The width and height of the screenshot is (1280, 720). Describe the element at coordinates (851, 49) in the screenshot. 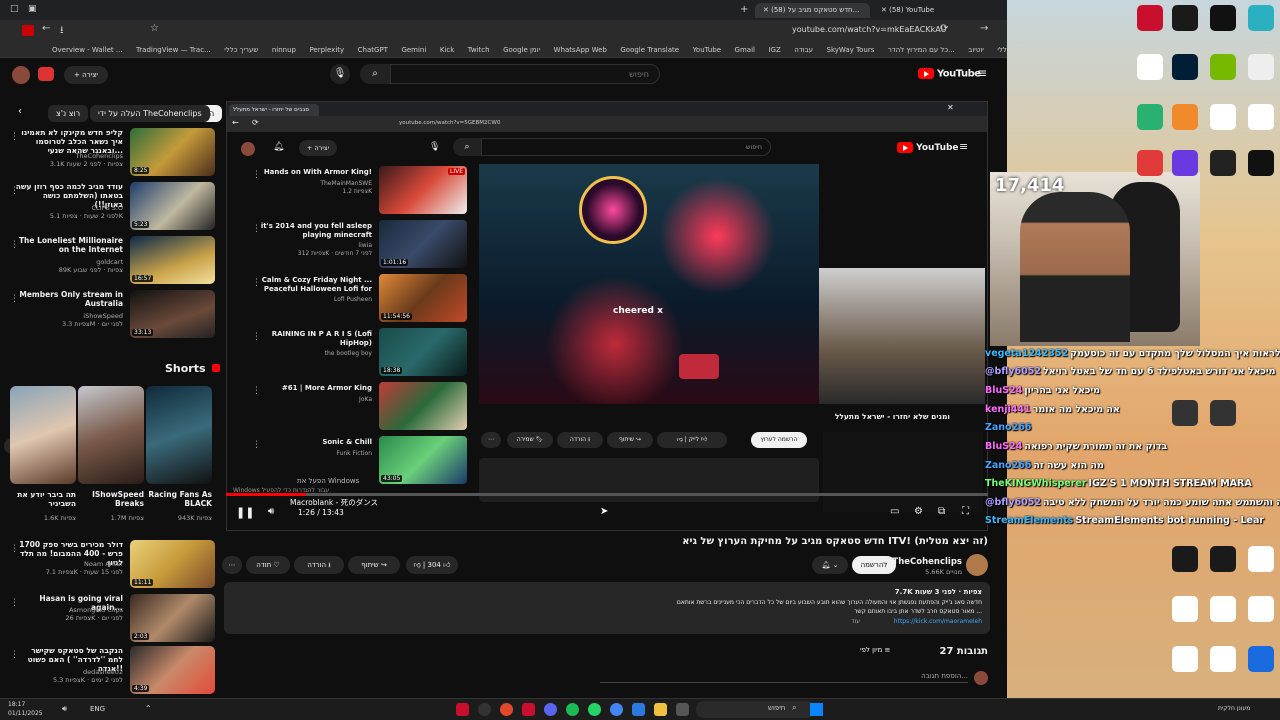

I see `bookmark-item: SkyWay Tours` at that location.